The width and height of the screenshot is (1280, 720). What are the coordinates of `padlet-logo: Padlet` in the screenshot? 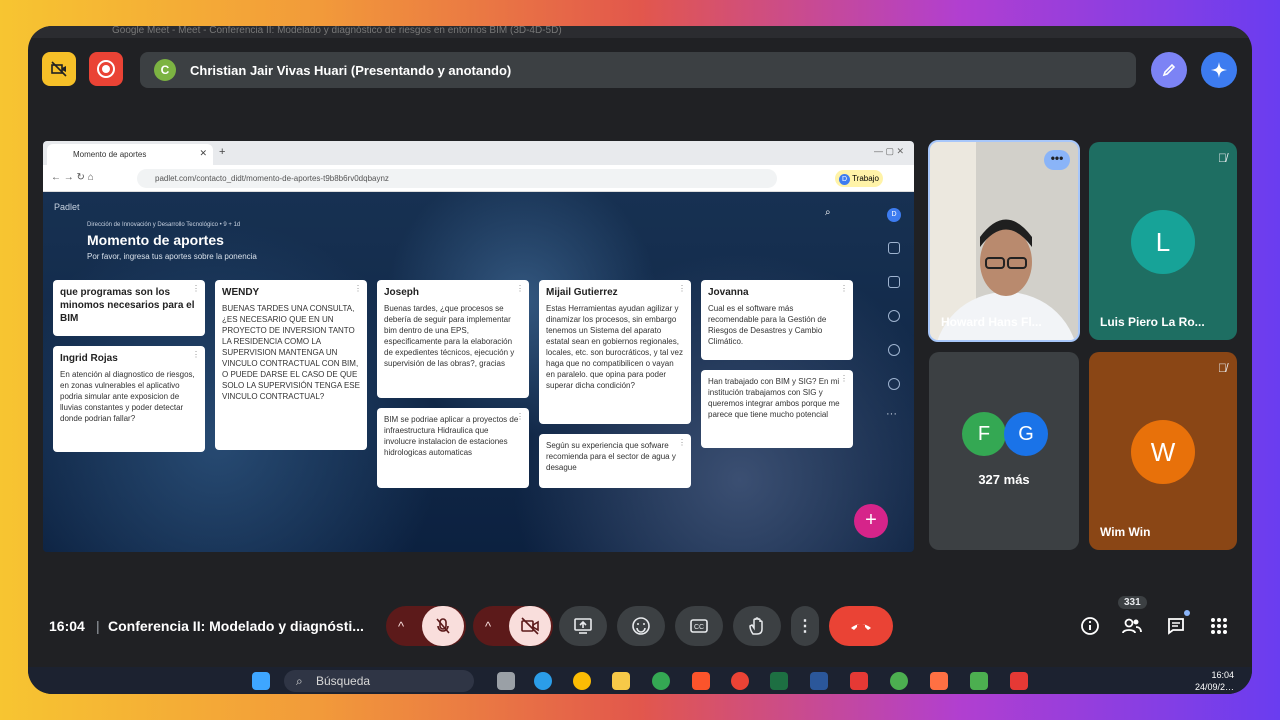 It's located at (67, 207).